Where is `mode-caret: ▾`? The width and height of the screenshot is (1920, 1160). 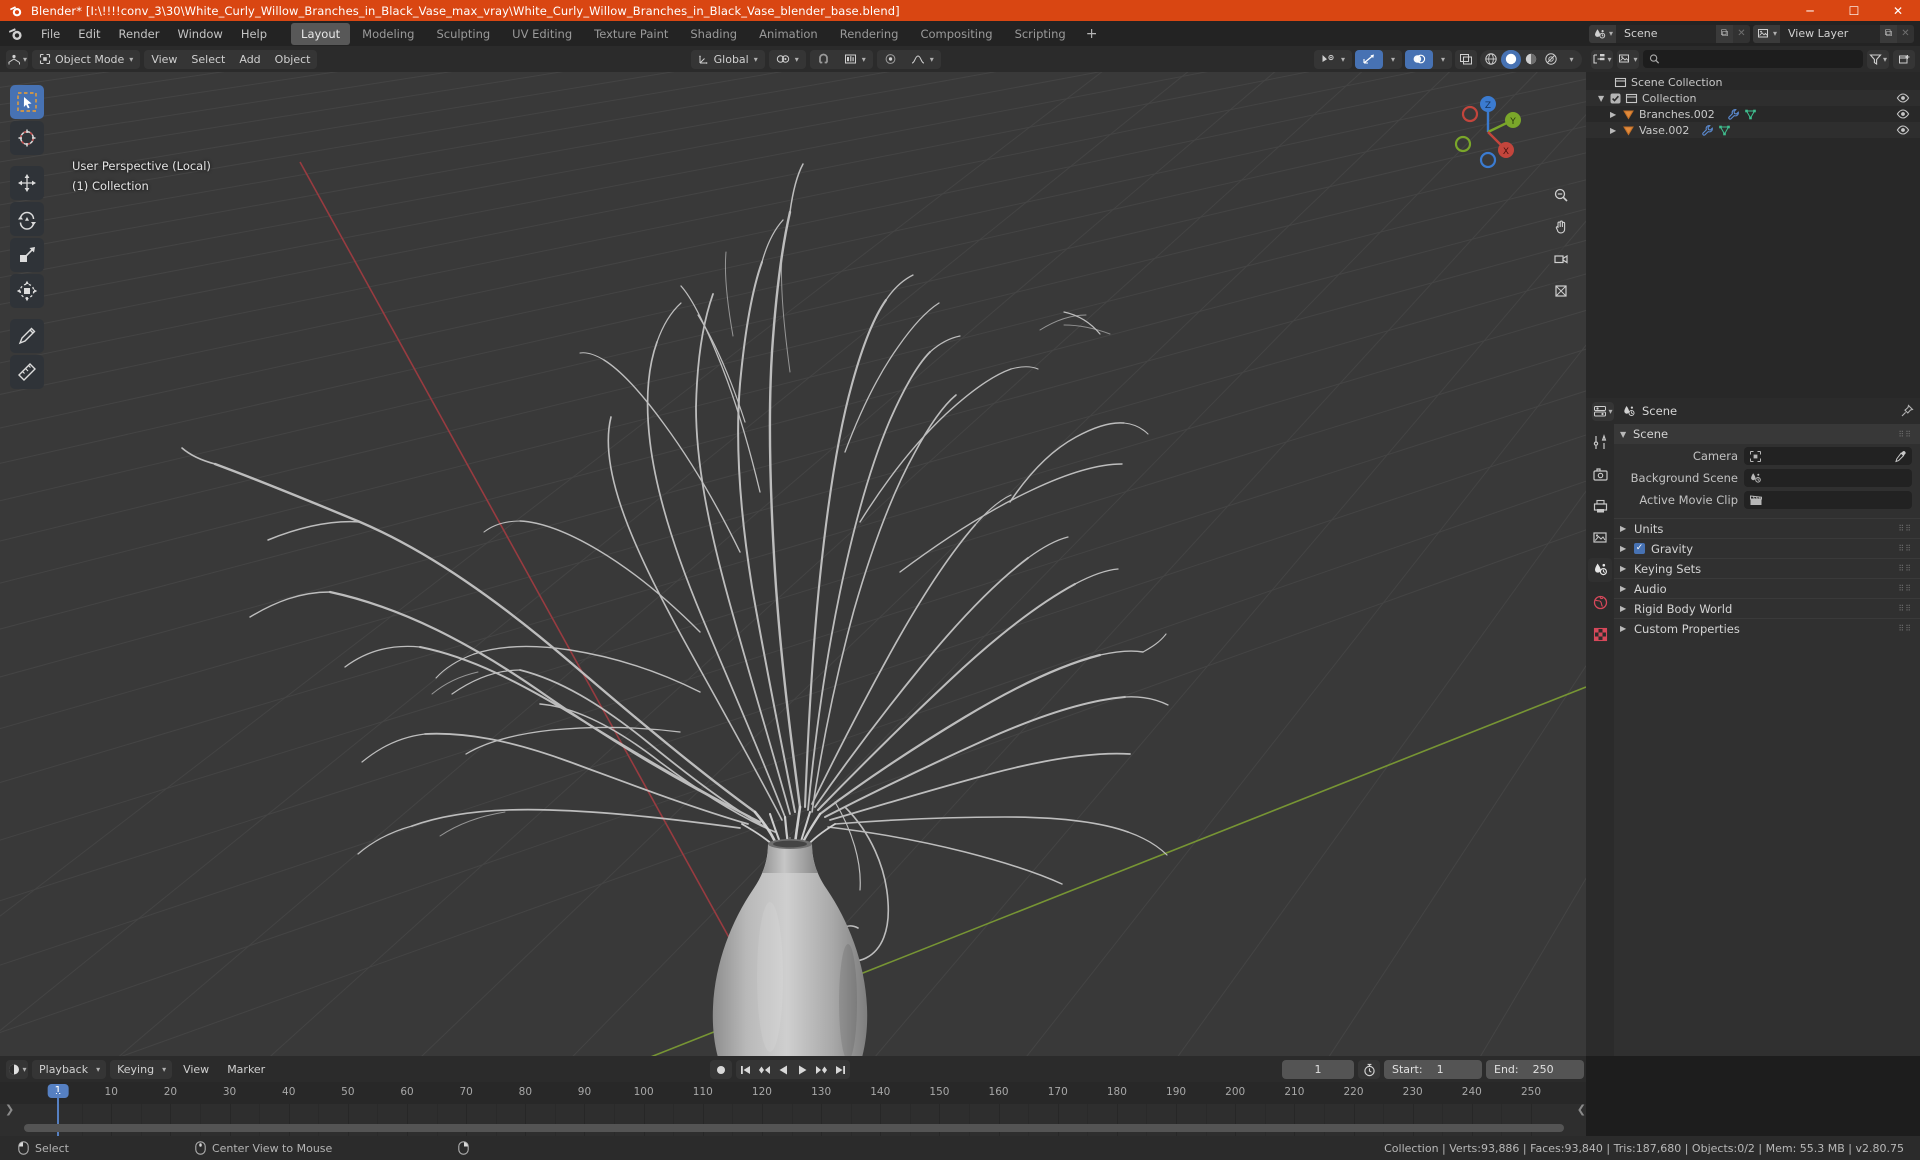
mode-caret: ▾ is located at coordinates (131, 59).